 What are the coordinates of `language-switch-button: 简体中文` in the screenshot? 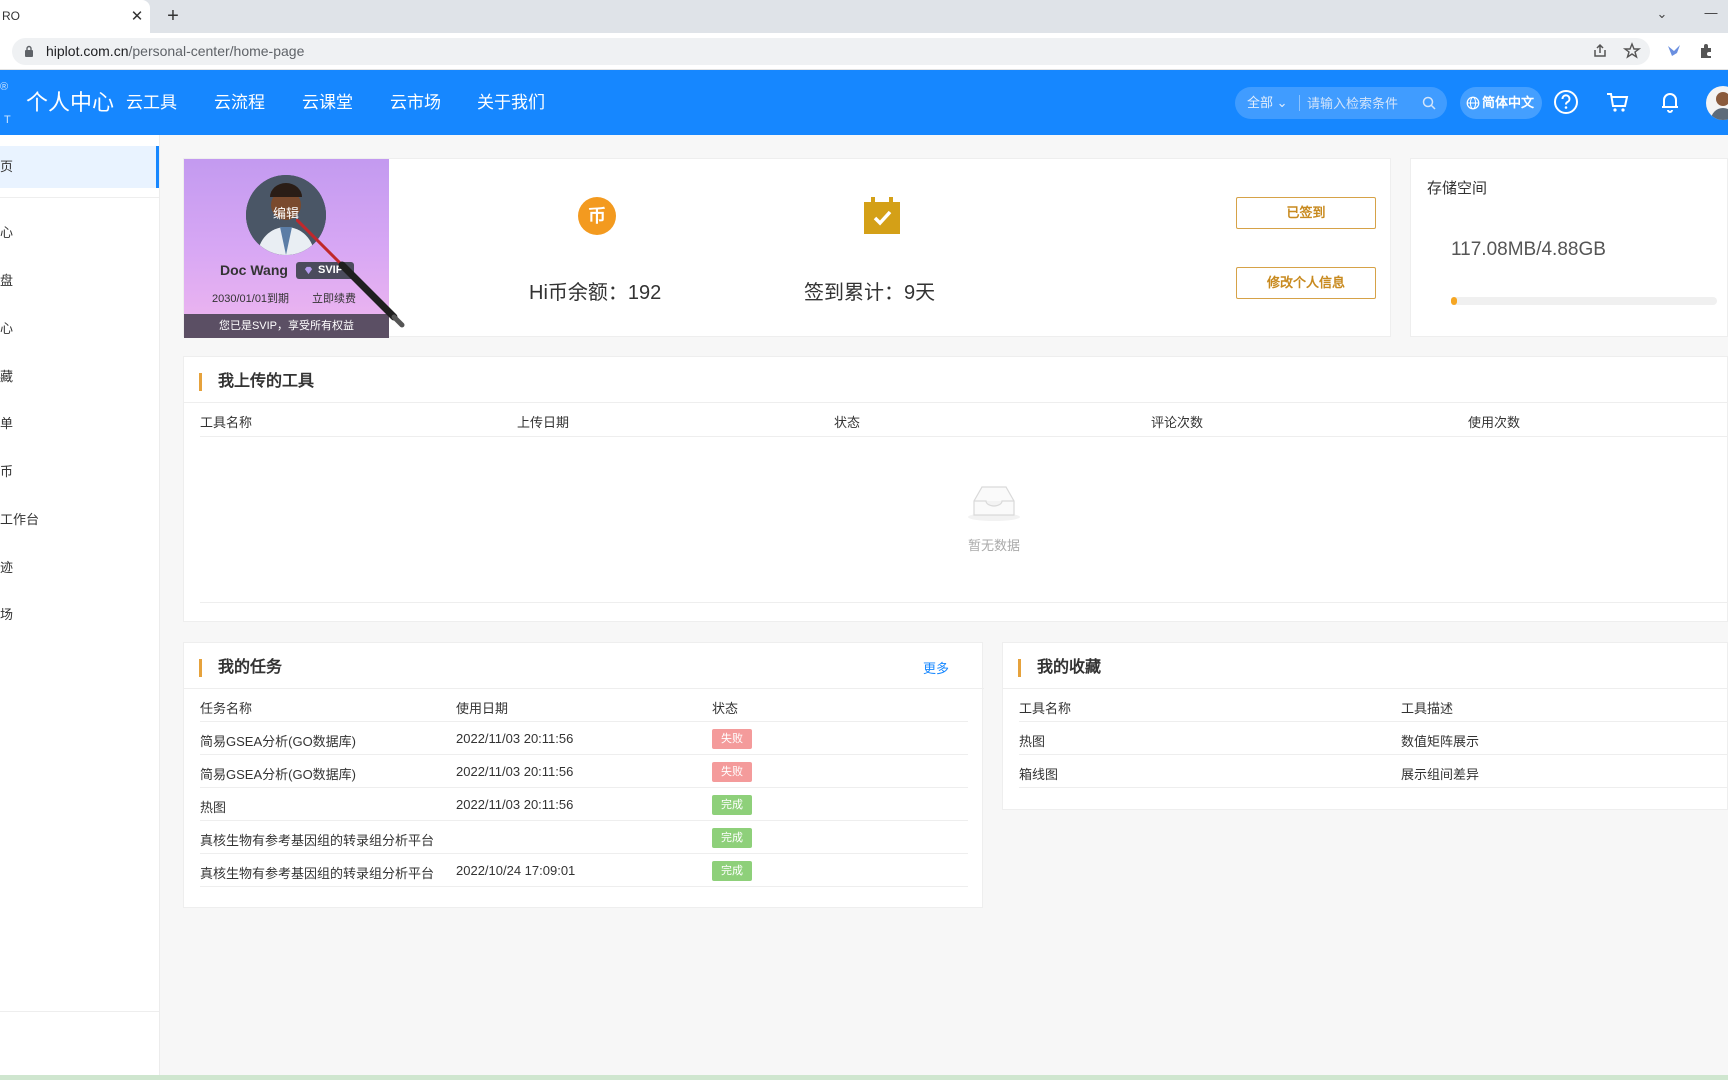 It's located at (1501, 103).